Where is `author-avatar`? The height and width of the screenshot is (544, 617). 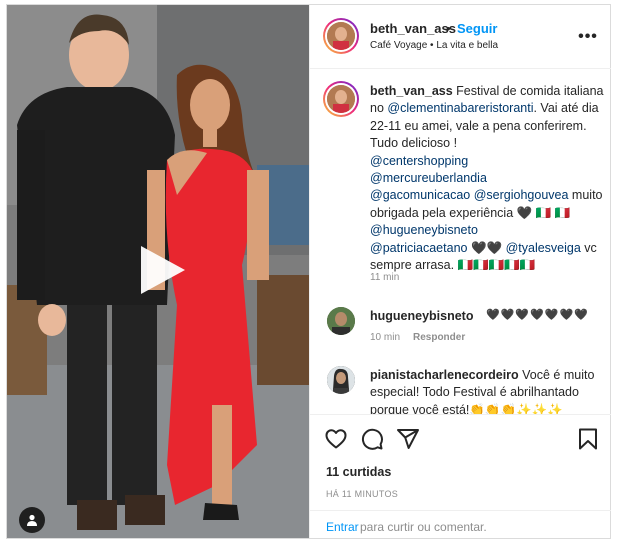 author-avatar is located at coordinates (341, 36).